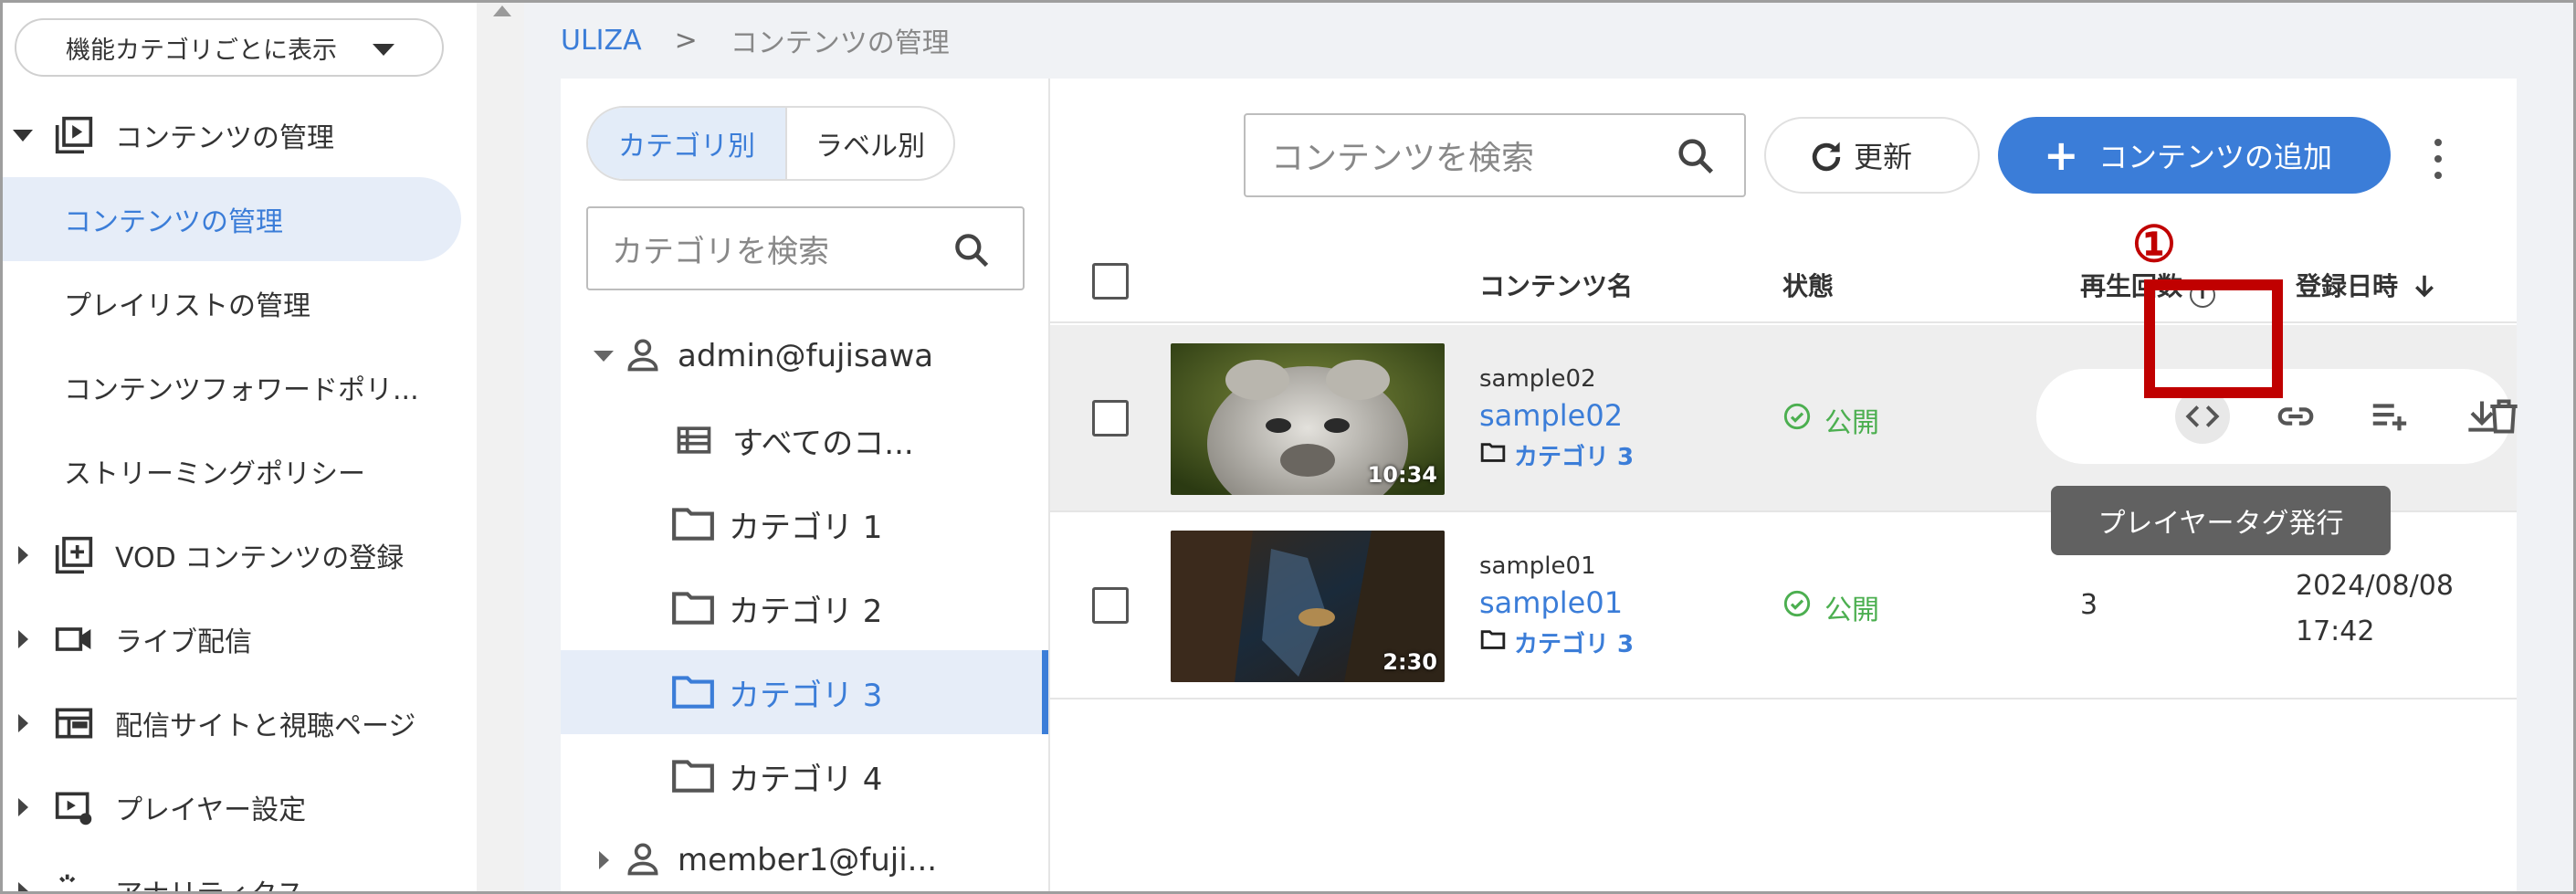 The width and height of the screenshot is (2576, 894). I want to click on category-search-placeholder: カテゴリを検索, so click(720, 252).